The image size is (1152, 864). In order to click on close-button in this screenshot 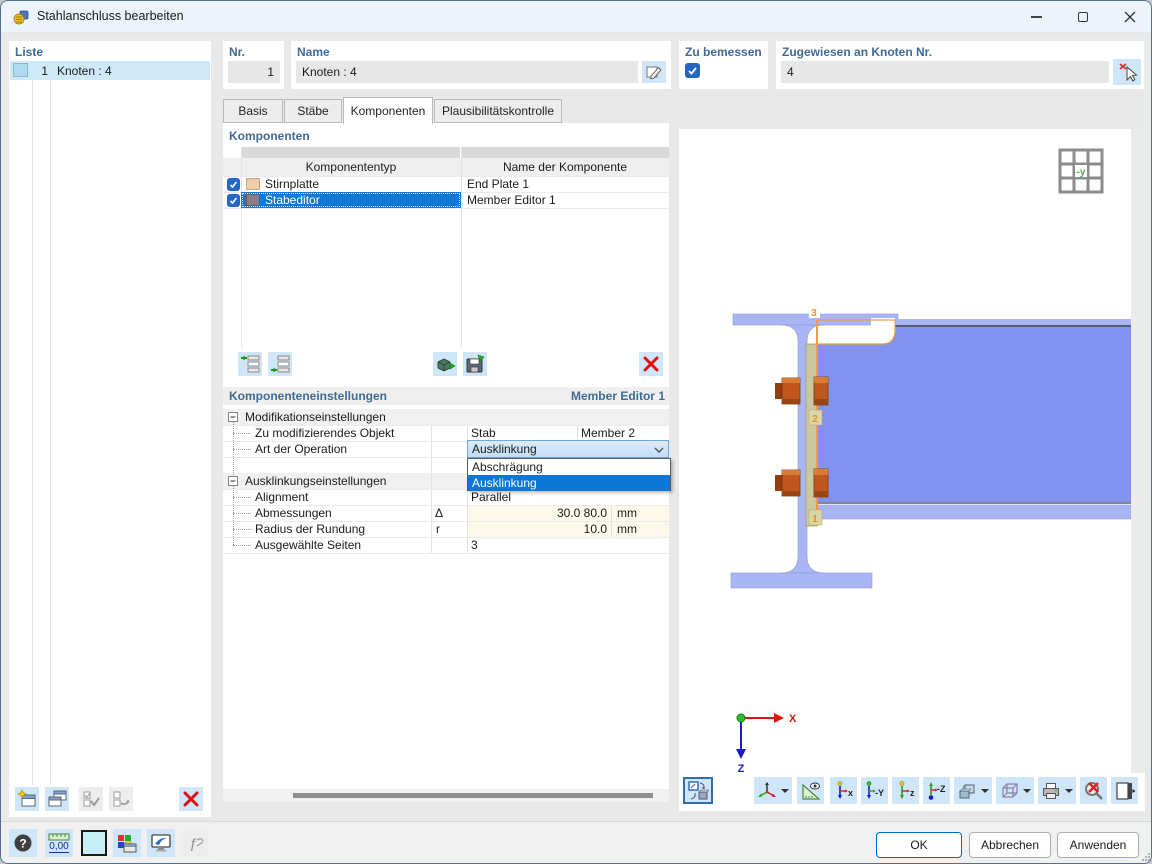, I will do `click(1128, 17)`.